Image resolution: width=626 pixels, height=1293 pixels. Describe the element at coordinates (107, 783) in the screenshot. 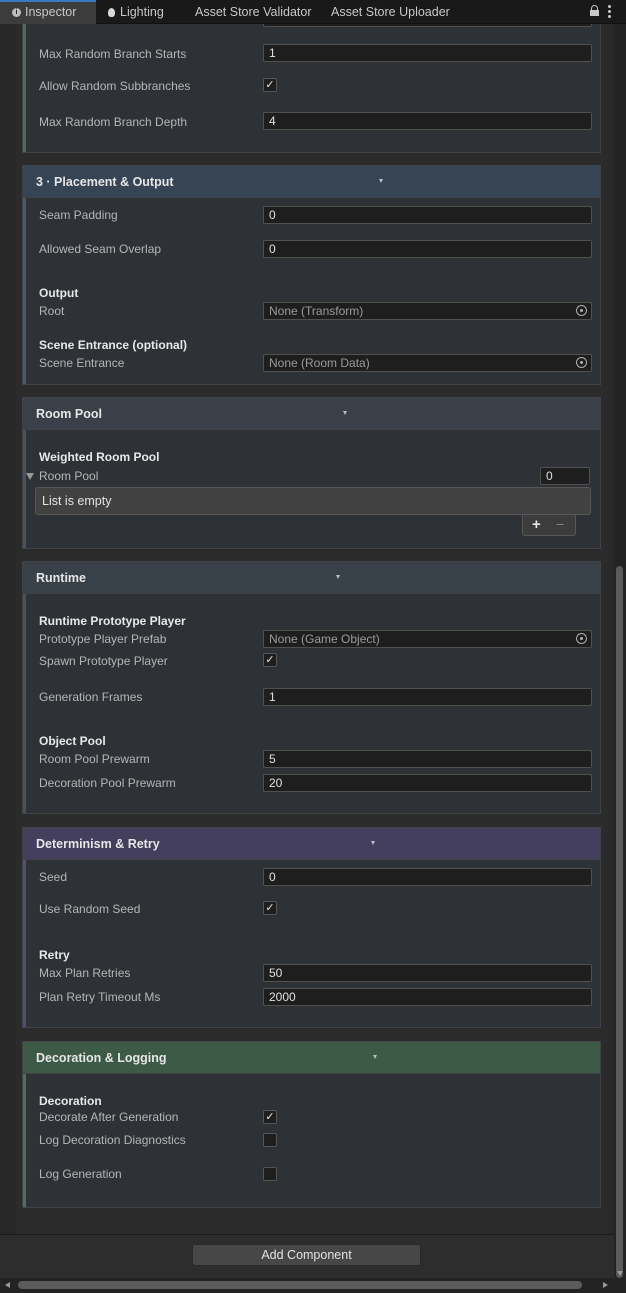

I see `label-decoration-pool-prewarm: Decoration Pool Prewarm` at that location.